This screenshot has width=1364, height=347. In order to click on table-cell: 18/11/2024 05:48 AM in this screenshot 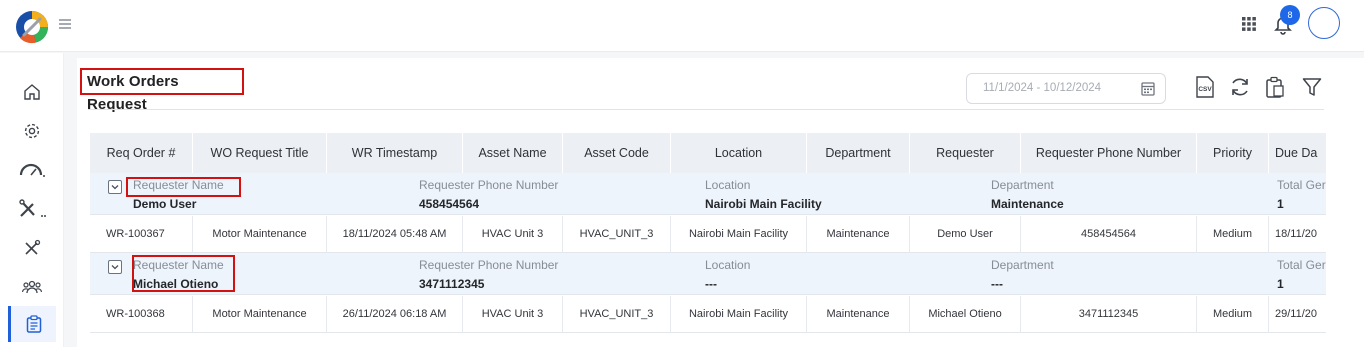, I will do `click(395, 234)`.